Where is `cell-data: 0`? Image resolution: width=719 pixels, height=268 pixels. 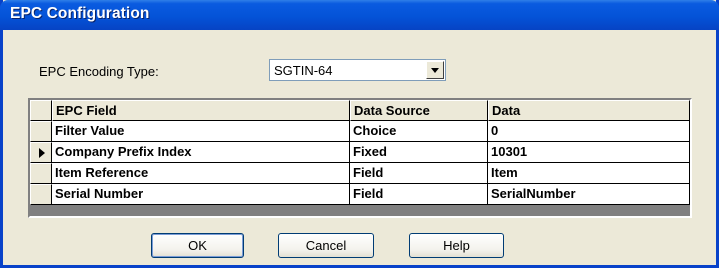
cell-data: 0 is located at coordinates (589, 131).